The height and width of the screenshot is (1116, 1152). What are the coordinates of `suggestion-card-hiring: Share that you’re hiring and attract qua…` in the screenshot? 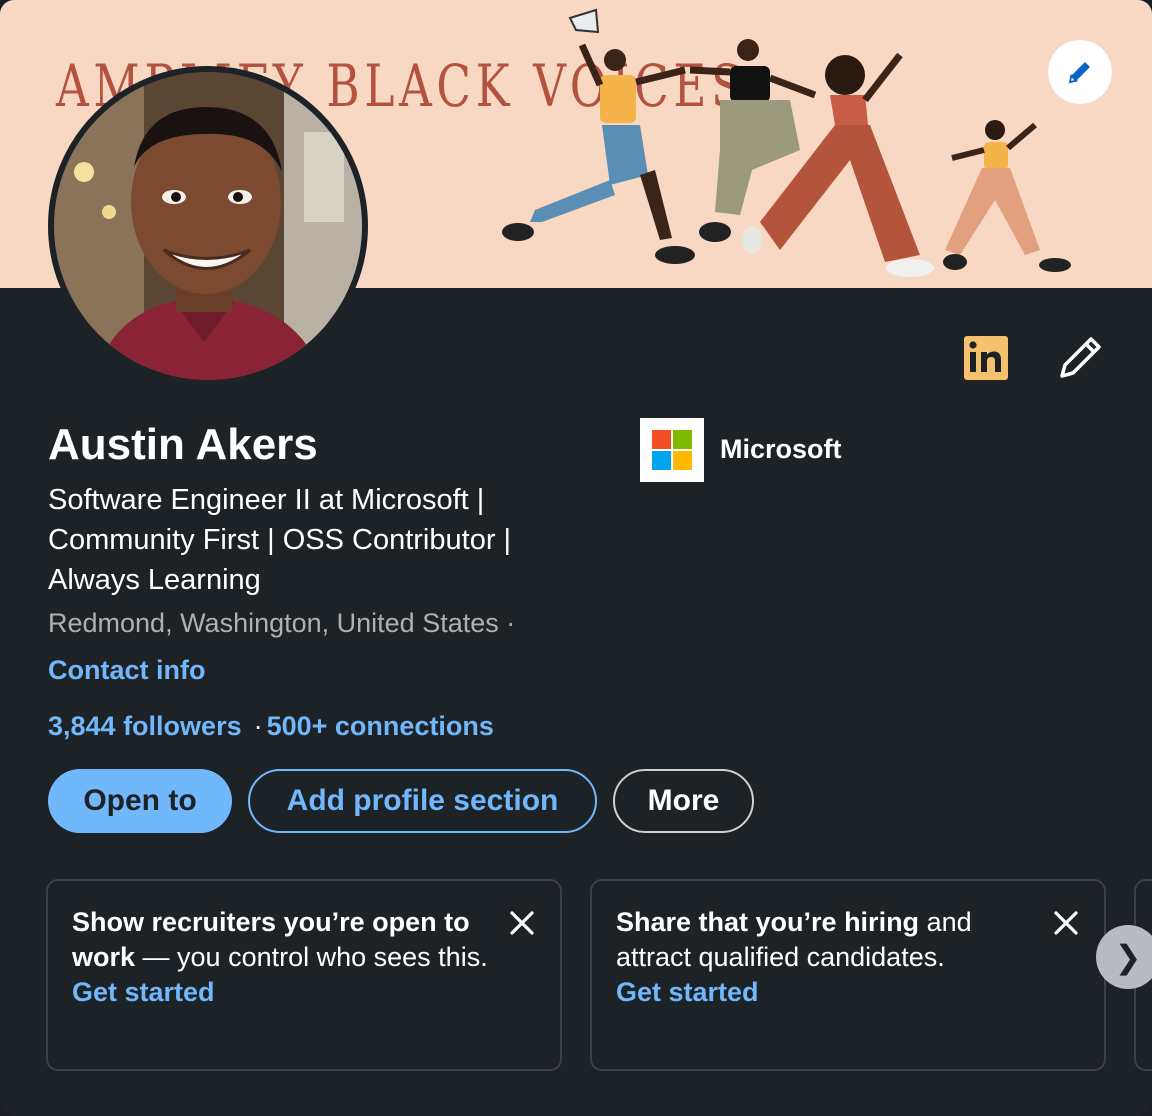 It's located at (848, 975).